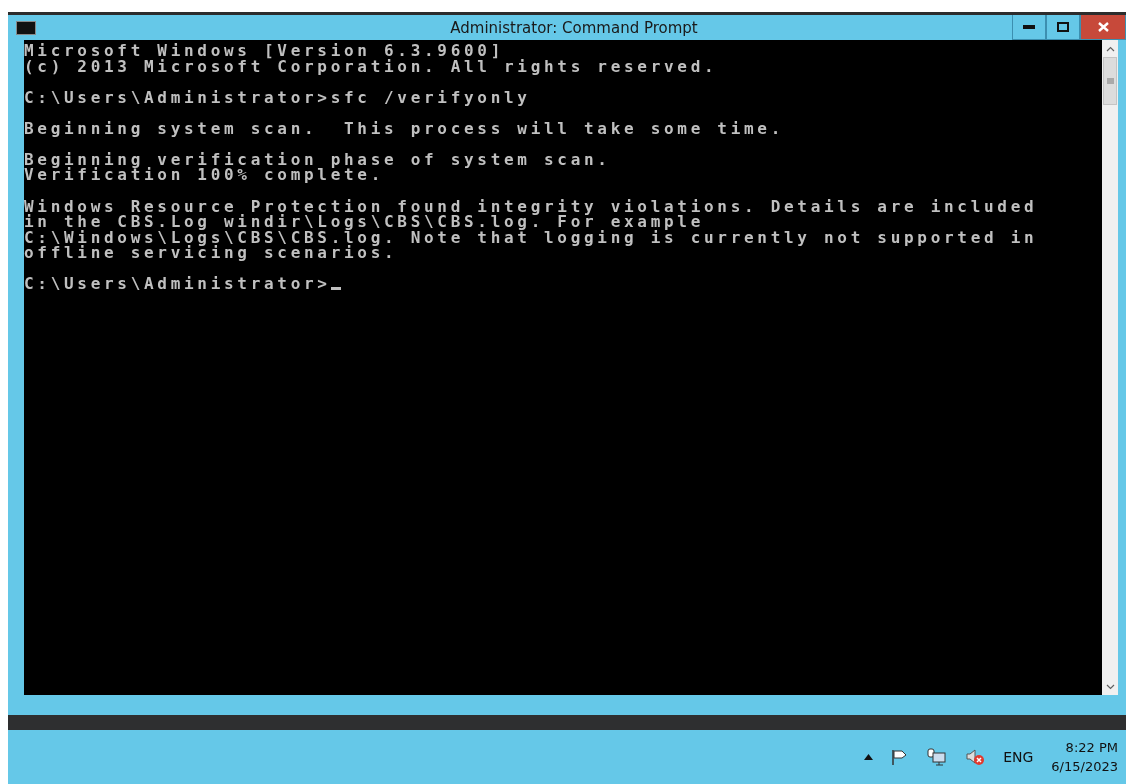  I want to click on muted-speaker-icon, so click(975, 757).